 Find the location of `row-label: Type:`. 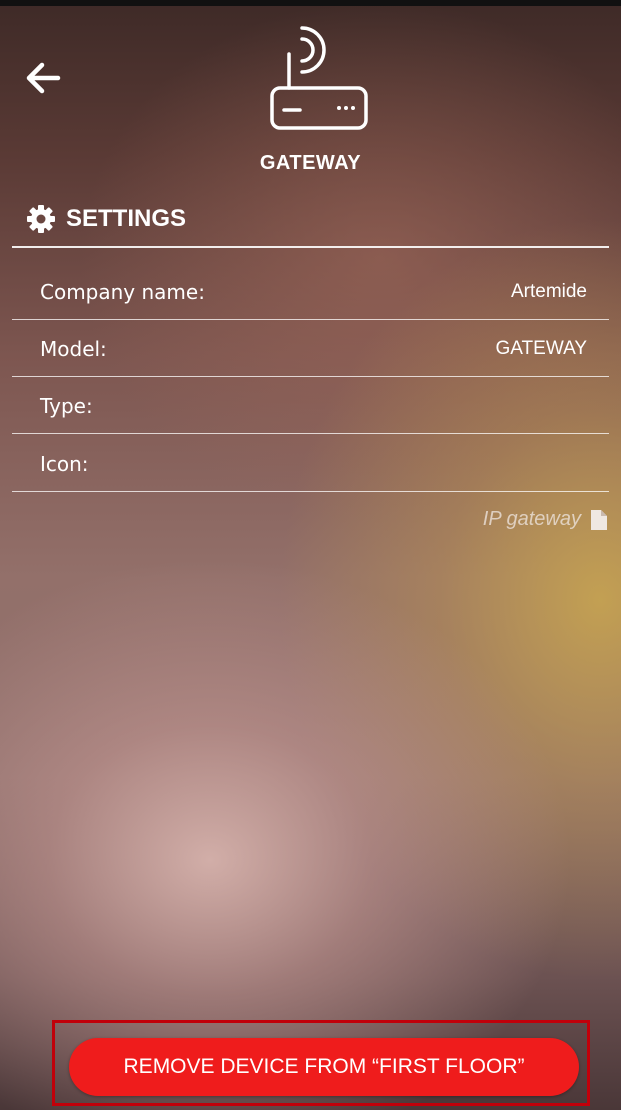

row-label: Type: is located at coordinates (66, 405).